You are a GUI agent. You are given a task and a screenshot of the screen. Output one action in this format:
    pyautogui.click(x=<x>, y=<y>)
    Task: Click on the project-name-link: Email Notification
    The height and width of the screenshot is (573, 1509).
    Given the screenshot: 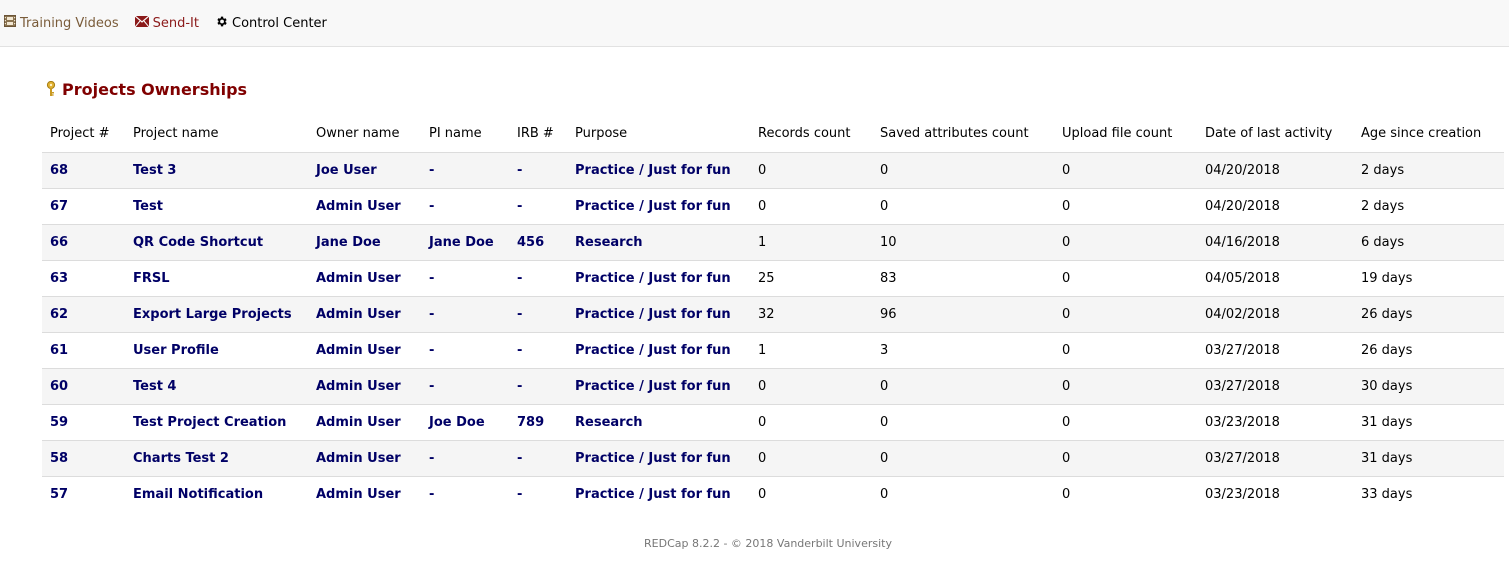 What is the action you would take?
    pyautogui.click(x=198, y=494)
    